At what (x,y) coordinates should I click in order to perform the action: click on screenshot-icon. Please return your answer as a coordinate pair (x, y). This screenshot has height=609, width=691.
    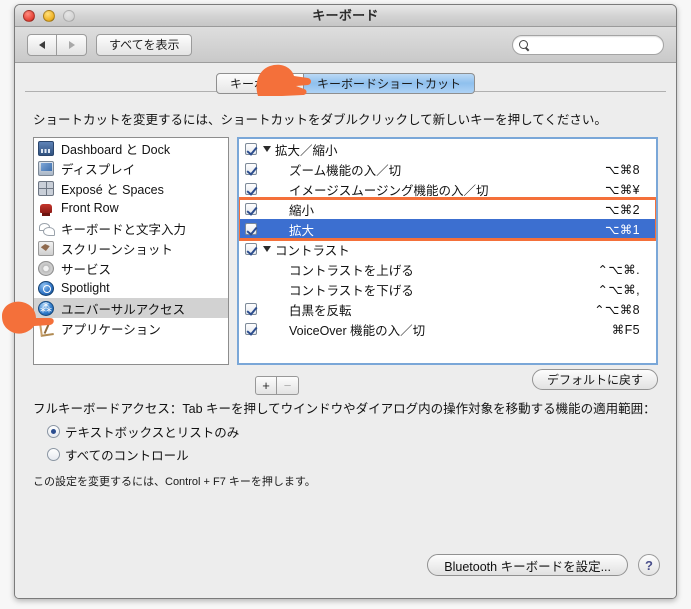
    Looking at the image, I should click on (46, 248).